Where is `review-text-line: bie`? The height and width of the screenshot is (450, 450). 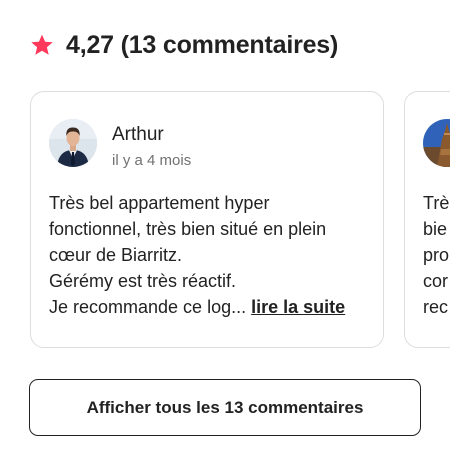
review-text-line: bie is located at coordinates (435, 229).